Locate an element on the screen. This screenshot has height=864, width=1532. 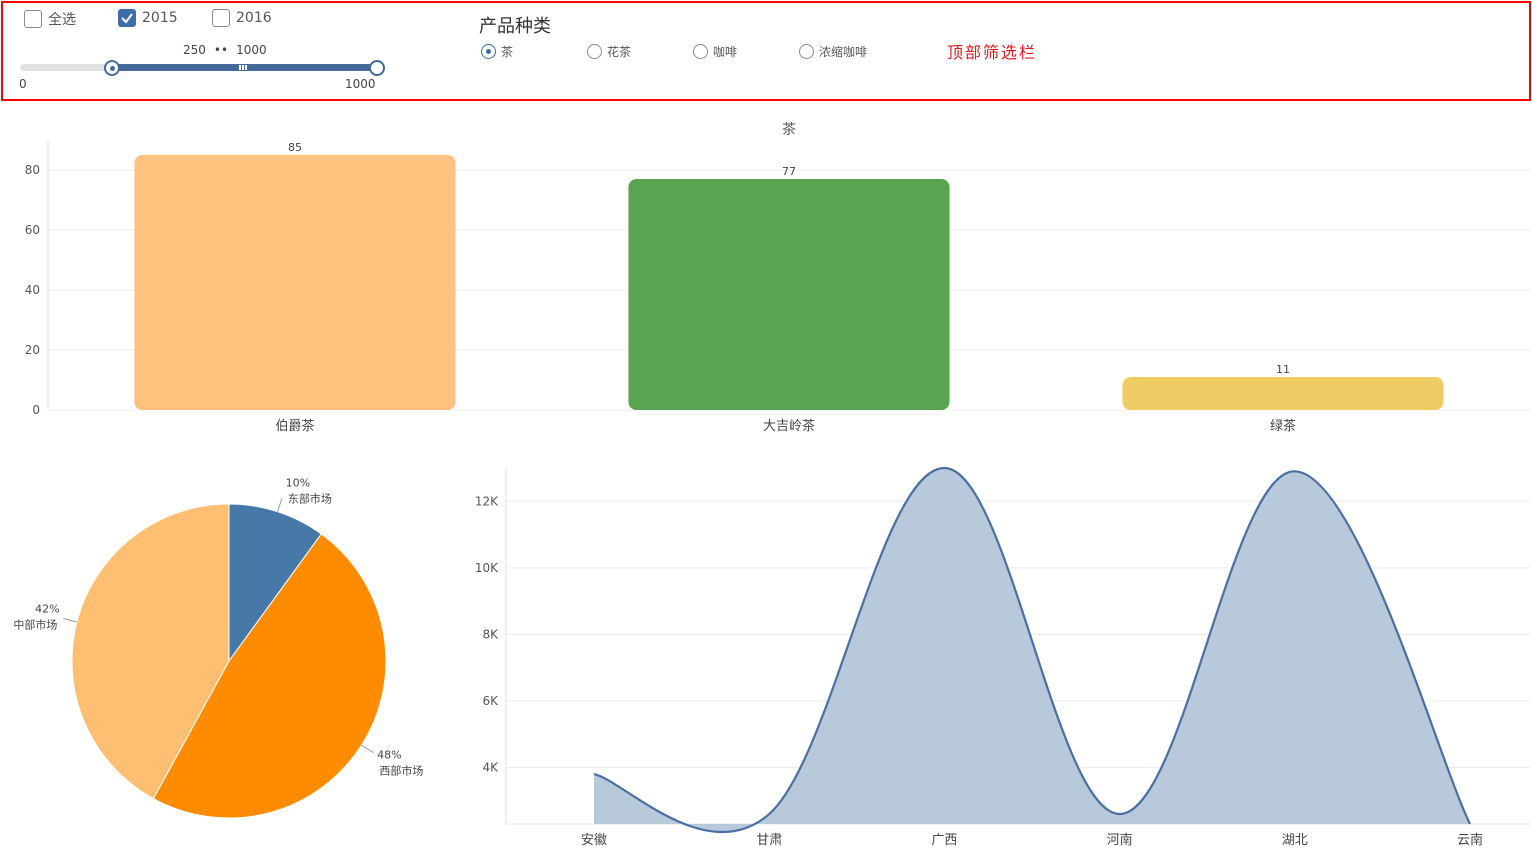
bar-category-label: 大吉岭茶 is located at coordinates (789, 426).